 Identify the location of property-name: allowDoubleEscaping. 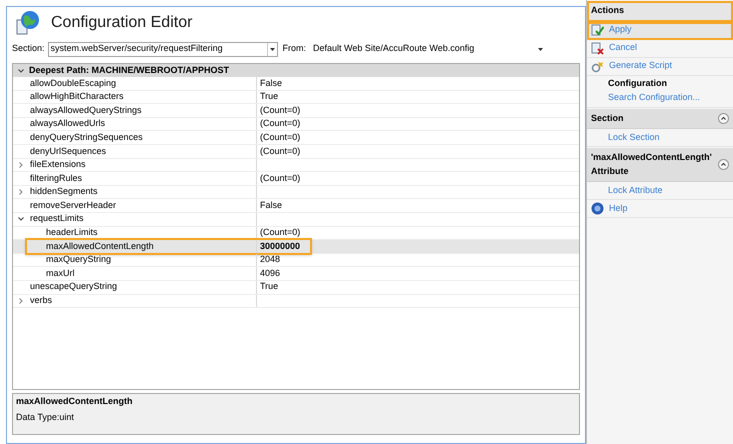
(73, 83).